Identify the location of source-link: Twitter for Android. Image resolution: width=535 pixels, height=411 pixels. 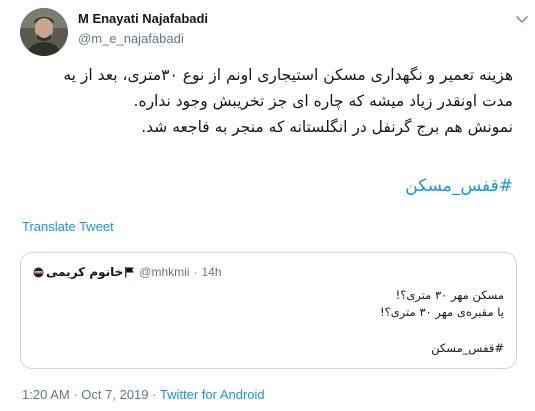
(212, 394).